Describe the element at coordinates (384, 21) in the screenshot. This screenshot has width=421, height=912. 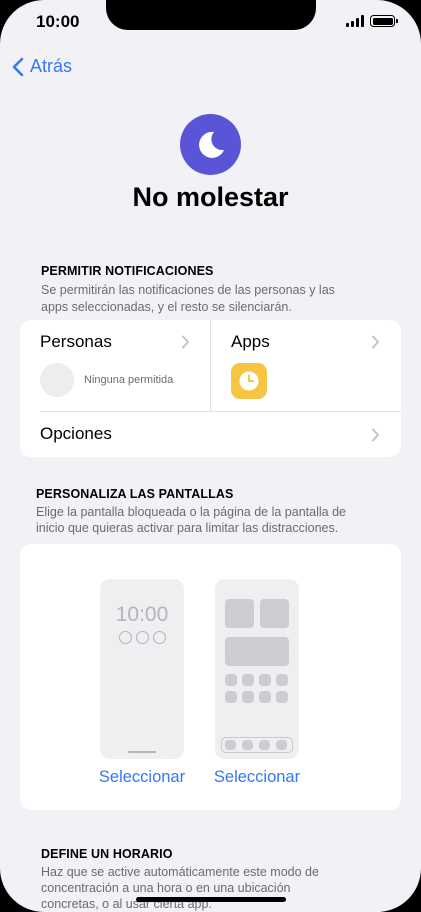
I see `battery-icon` at that location.